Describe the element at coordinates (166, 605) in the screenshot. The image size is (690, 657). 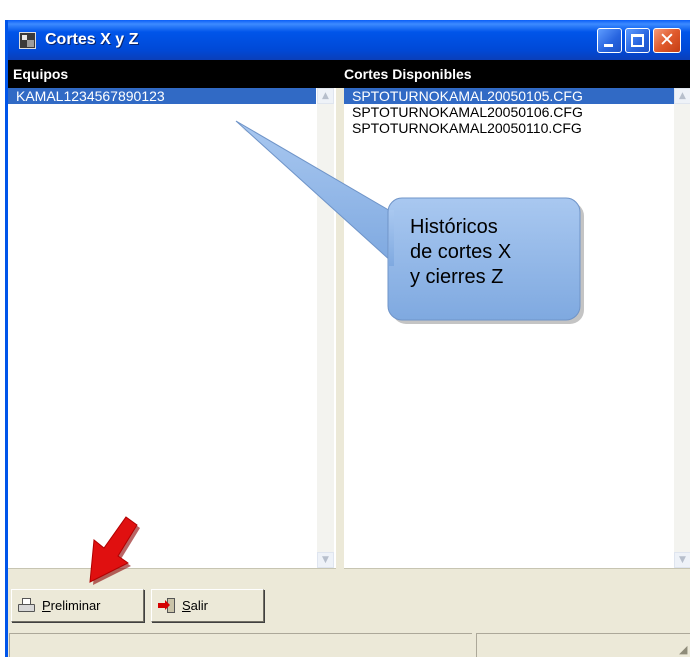
I see `exit-icon` at that location.